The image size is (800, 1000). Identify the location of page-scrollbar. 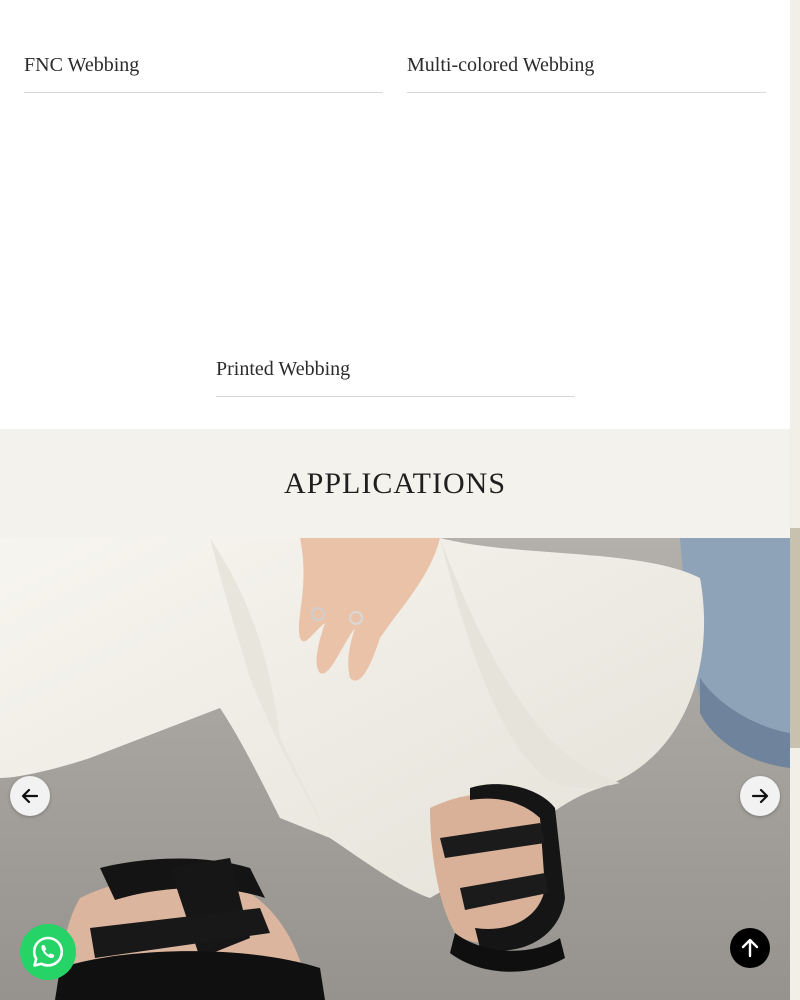
(795, 500).